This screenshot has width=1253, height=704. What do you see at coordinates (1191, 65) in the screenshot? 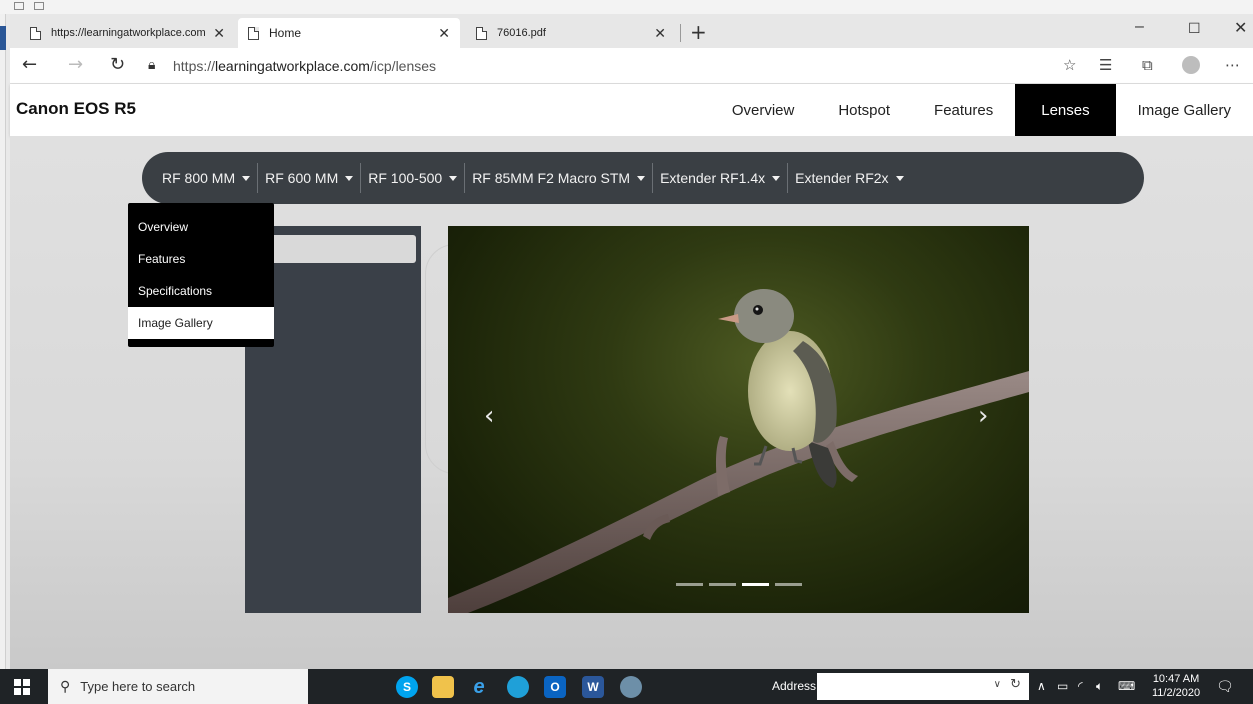
I see `profile-avatar` at bounding box center [1191, 65].